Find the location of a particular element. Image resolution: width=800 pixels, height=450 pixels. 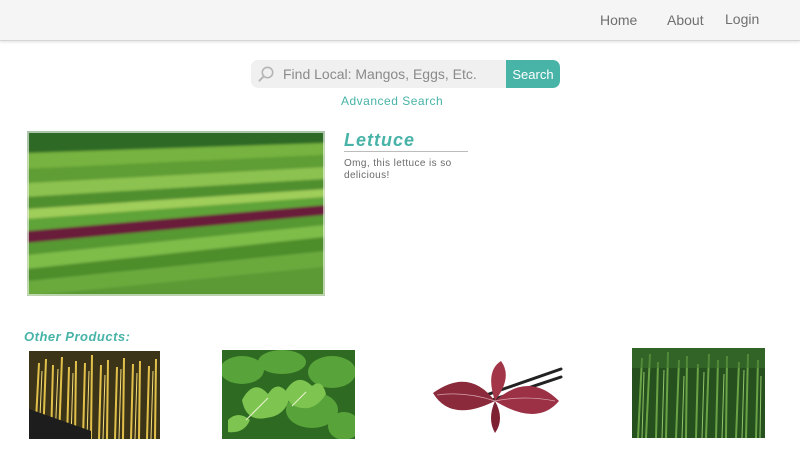

nav-home-link: Home is located at coordinates (618, 20).